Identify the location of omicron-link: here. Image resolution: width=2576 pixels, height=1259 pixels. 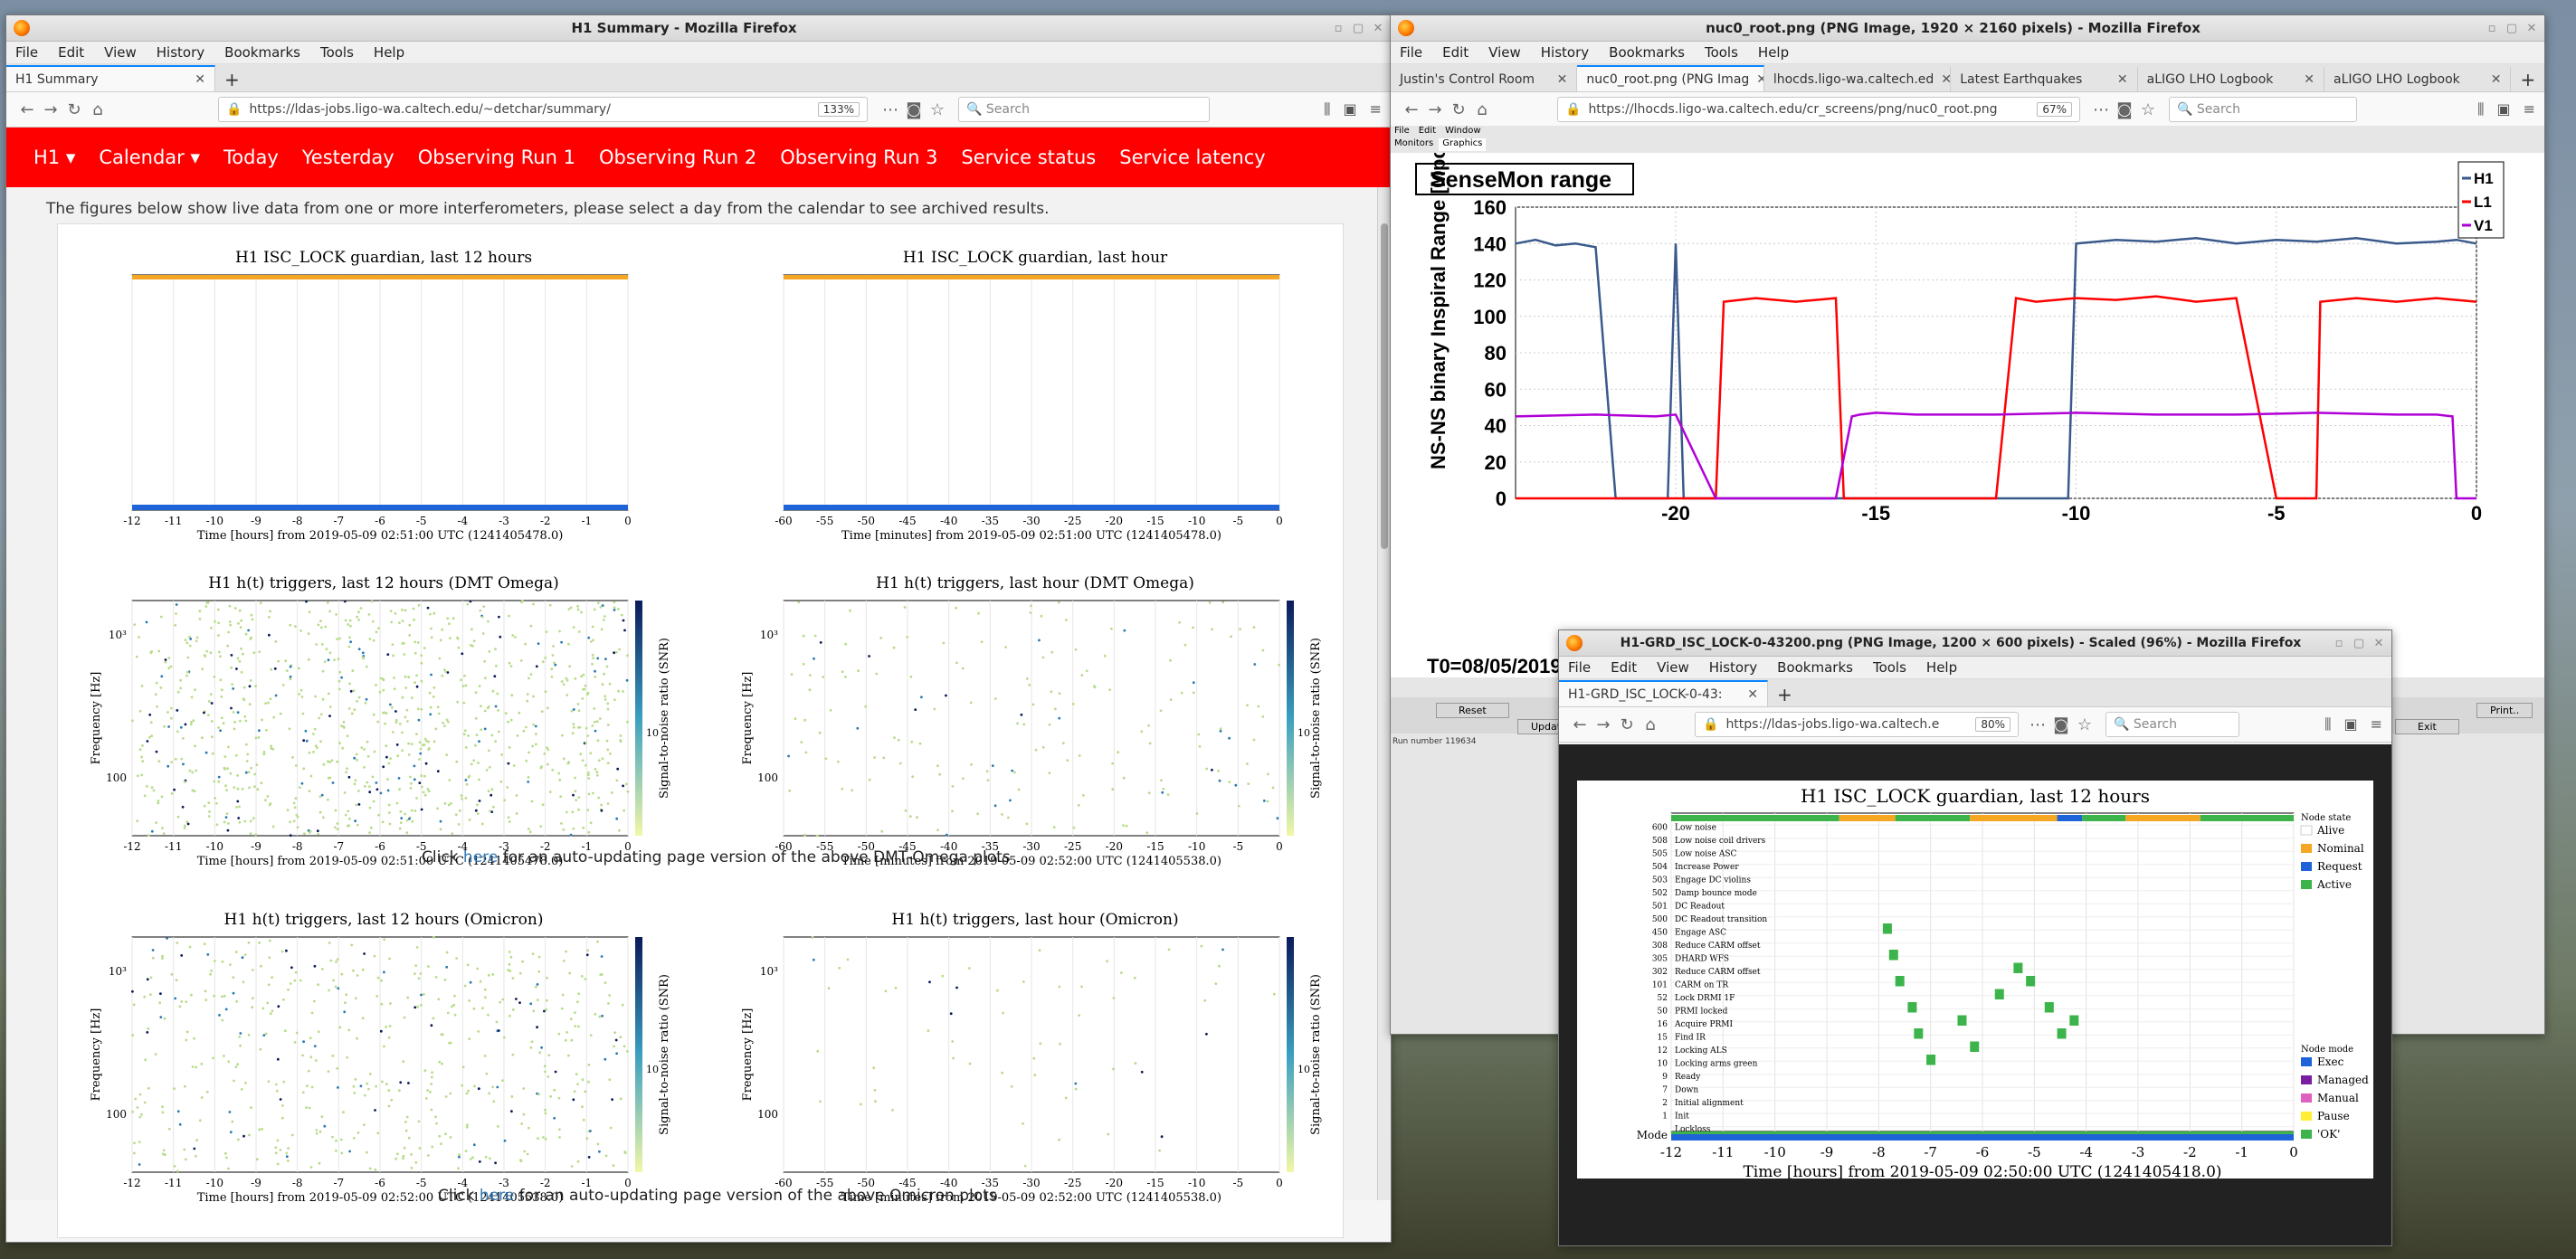
(497, 1196).